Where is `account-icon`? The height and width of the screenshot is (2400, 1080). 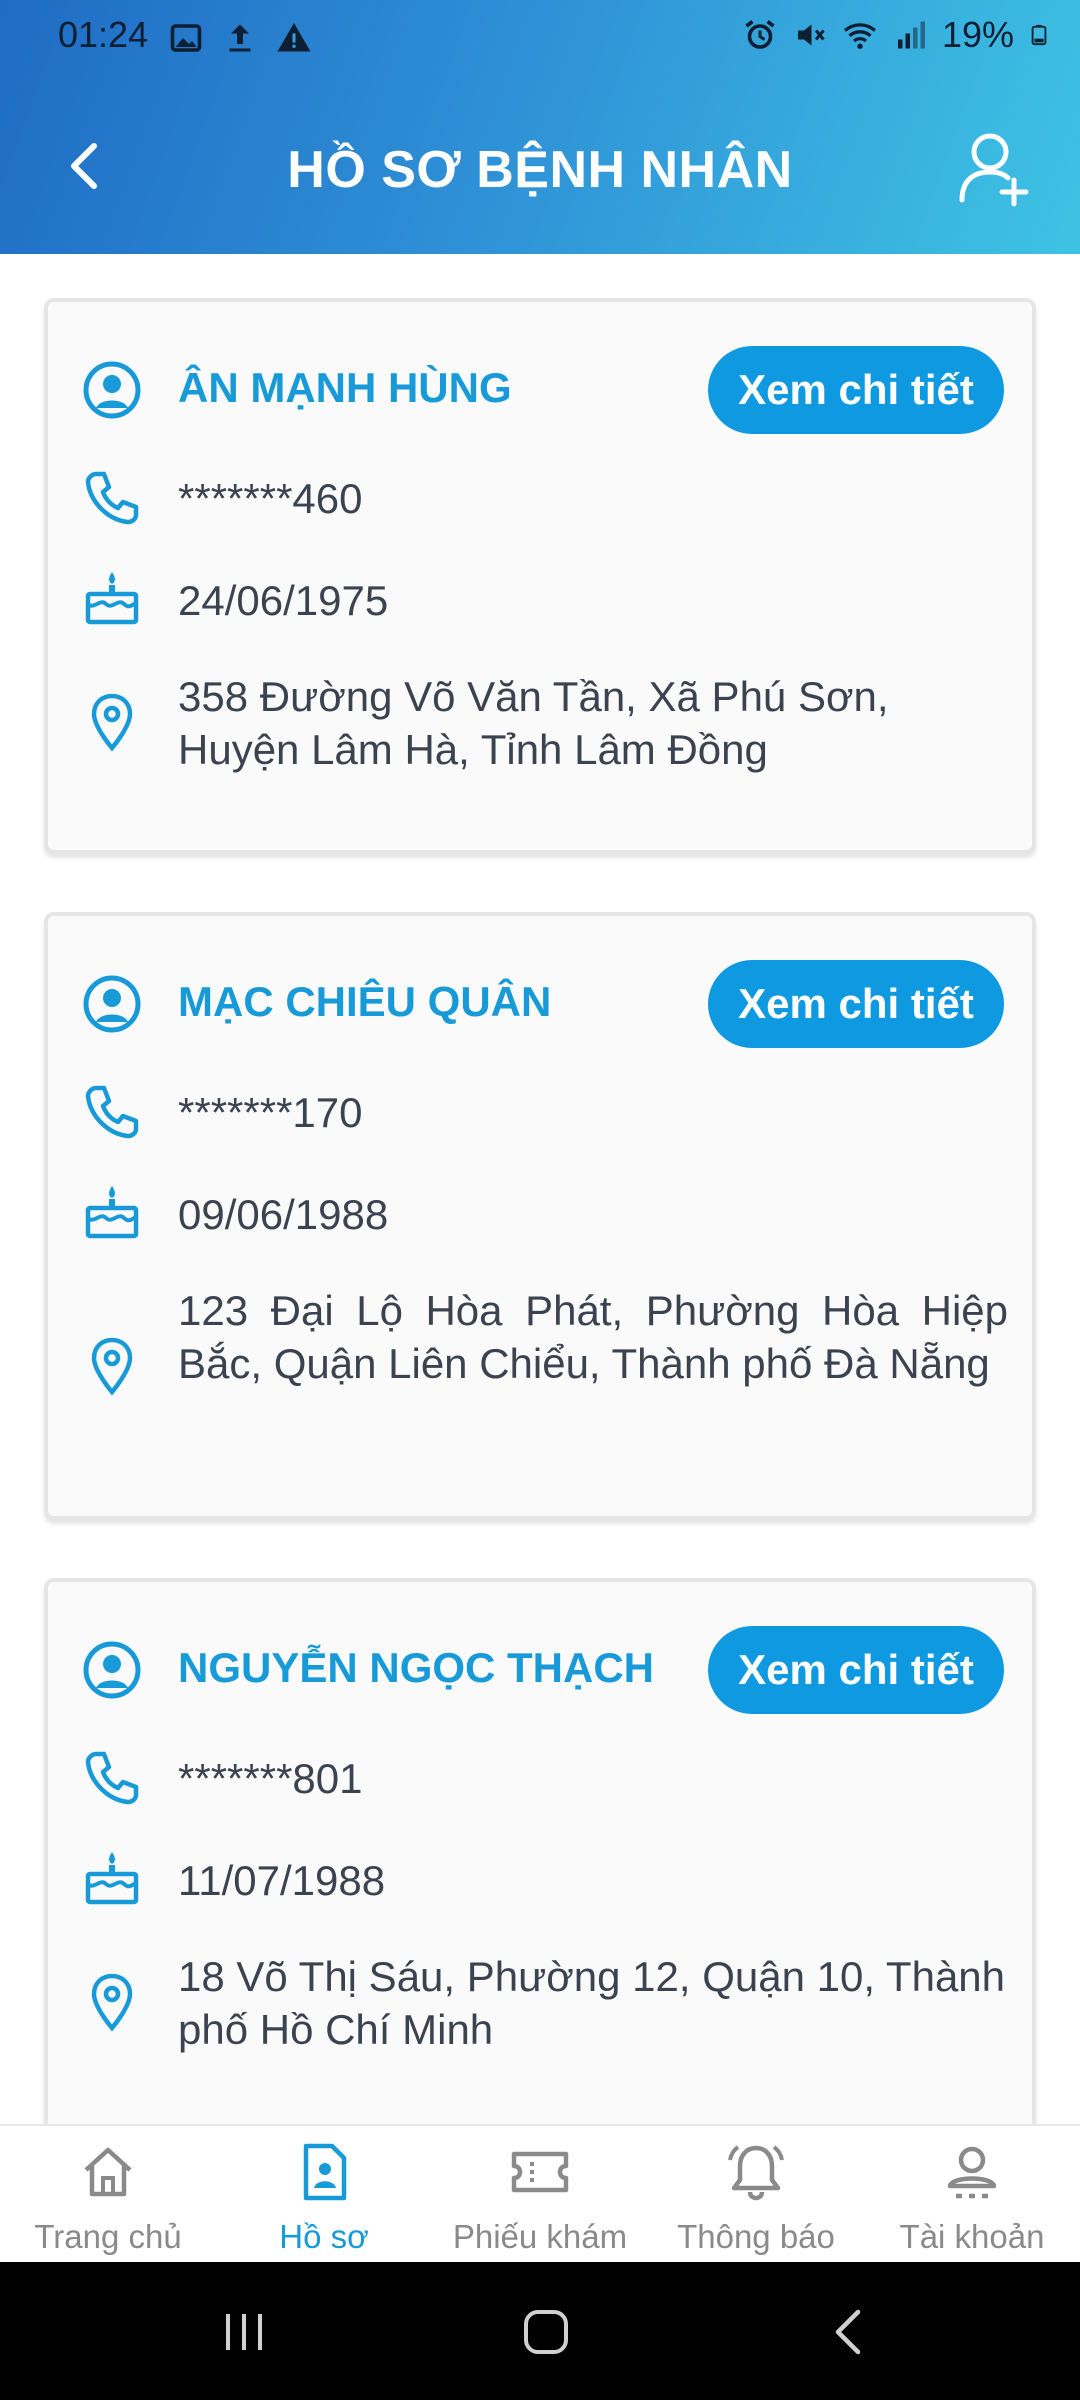
account-icon is located at coordinates (972, 2172).